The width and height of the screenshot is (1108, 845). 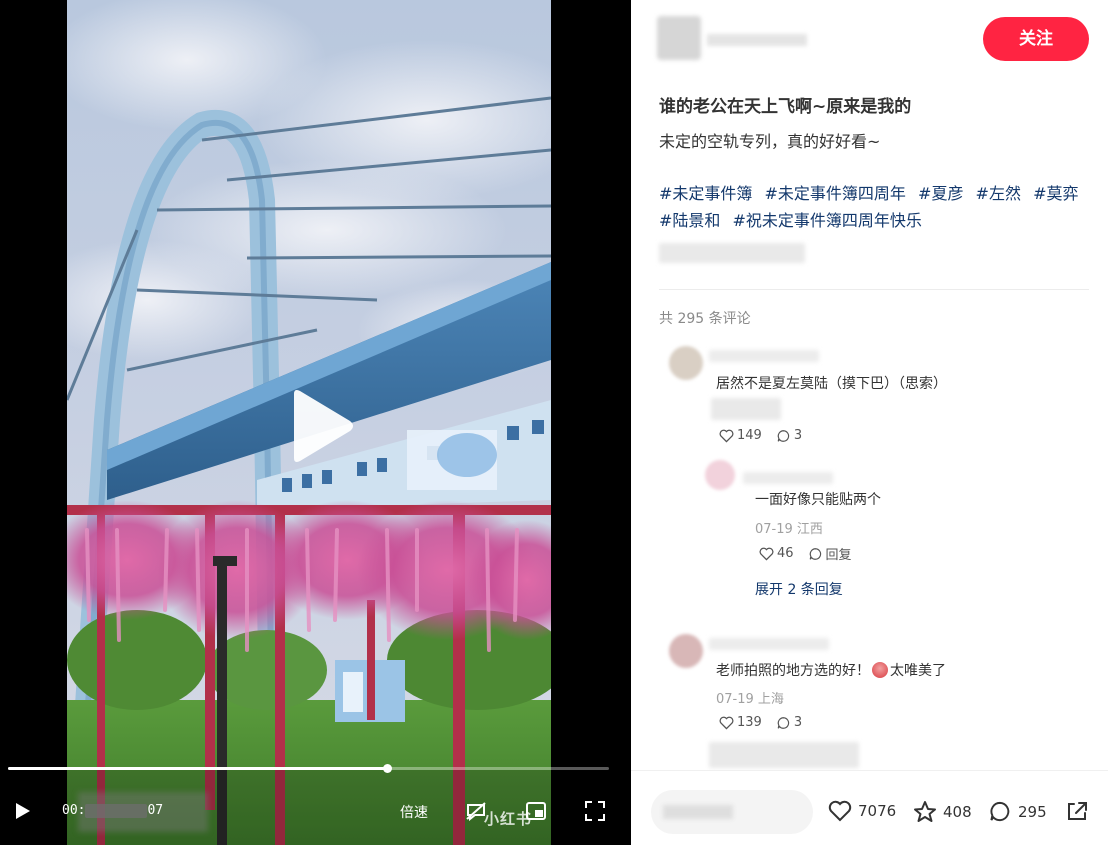 What do you see at coordinates (818, 500) in the screenshot?
I see `reply-text: 一面好像只能贴两个` at bounding box center [818, 500].